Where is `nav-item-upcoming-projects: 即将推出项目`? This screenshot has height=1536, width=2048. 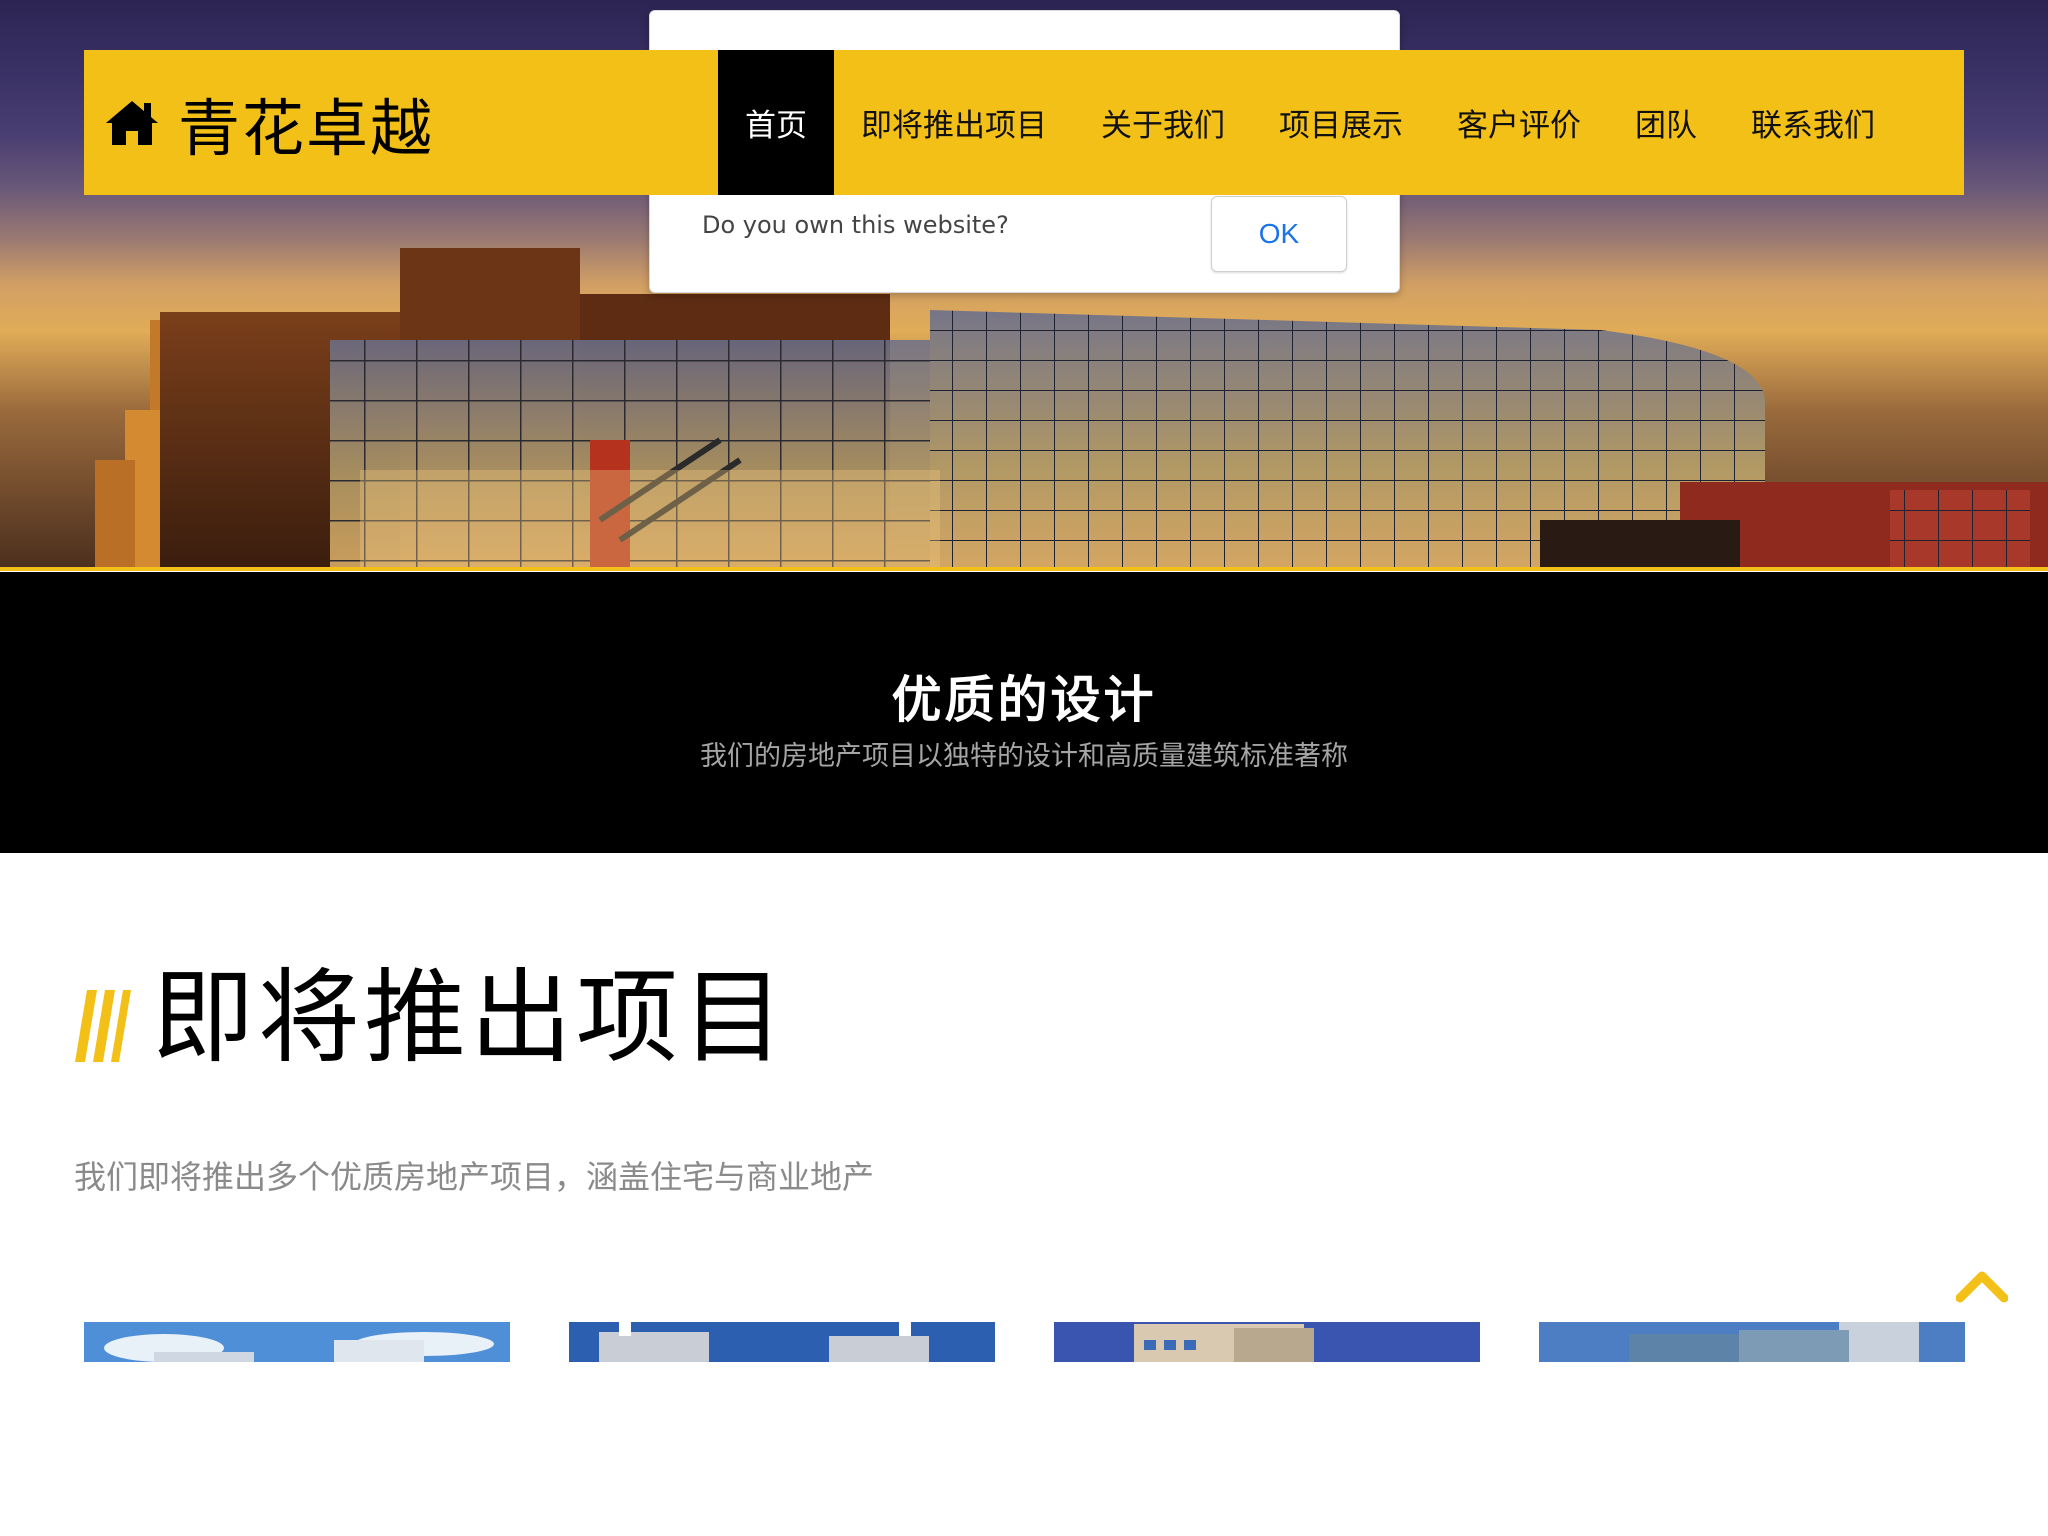 nav-item-upcoming-projects: 即将推出项目 is located at coordinates (954, 122).